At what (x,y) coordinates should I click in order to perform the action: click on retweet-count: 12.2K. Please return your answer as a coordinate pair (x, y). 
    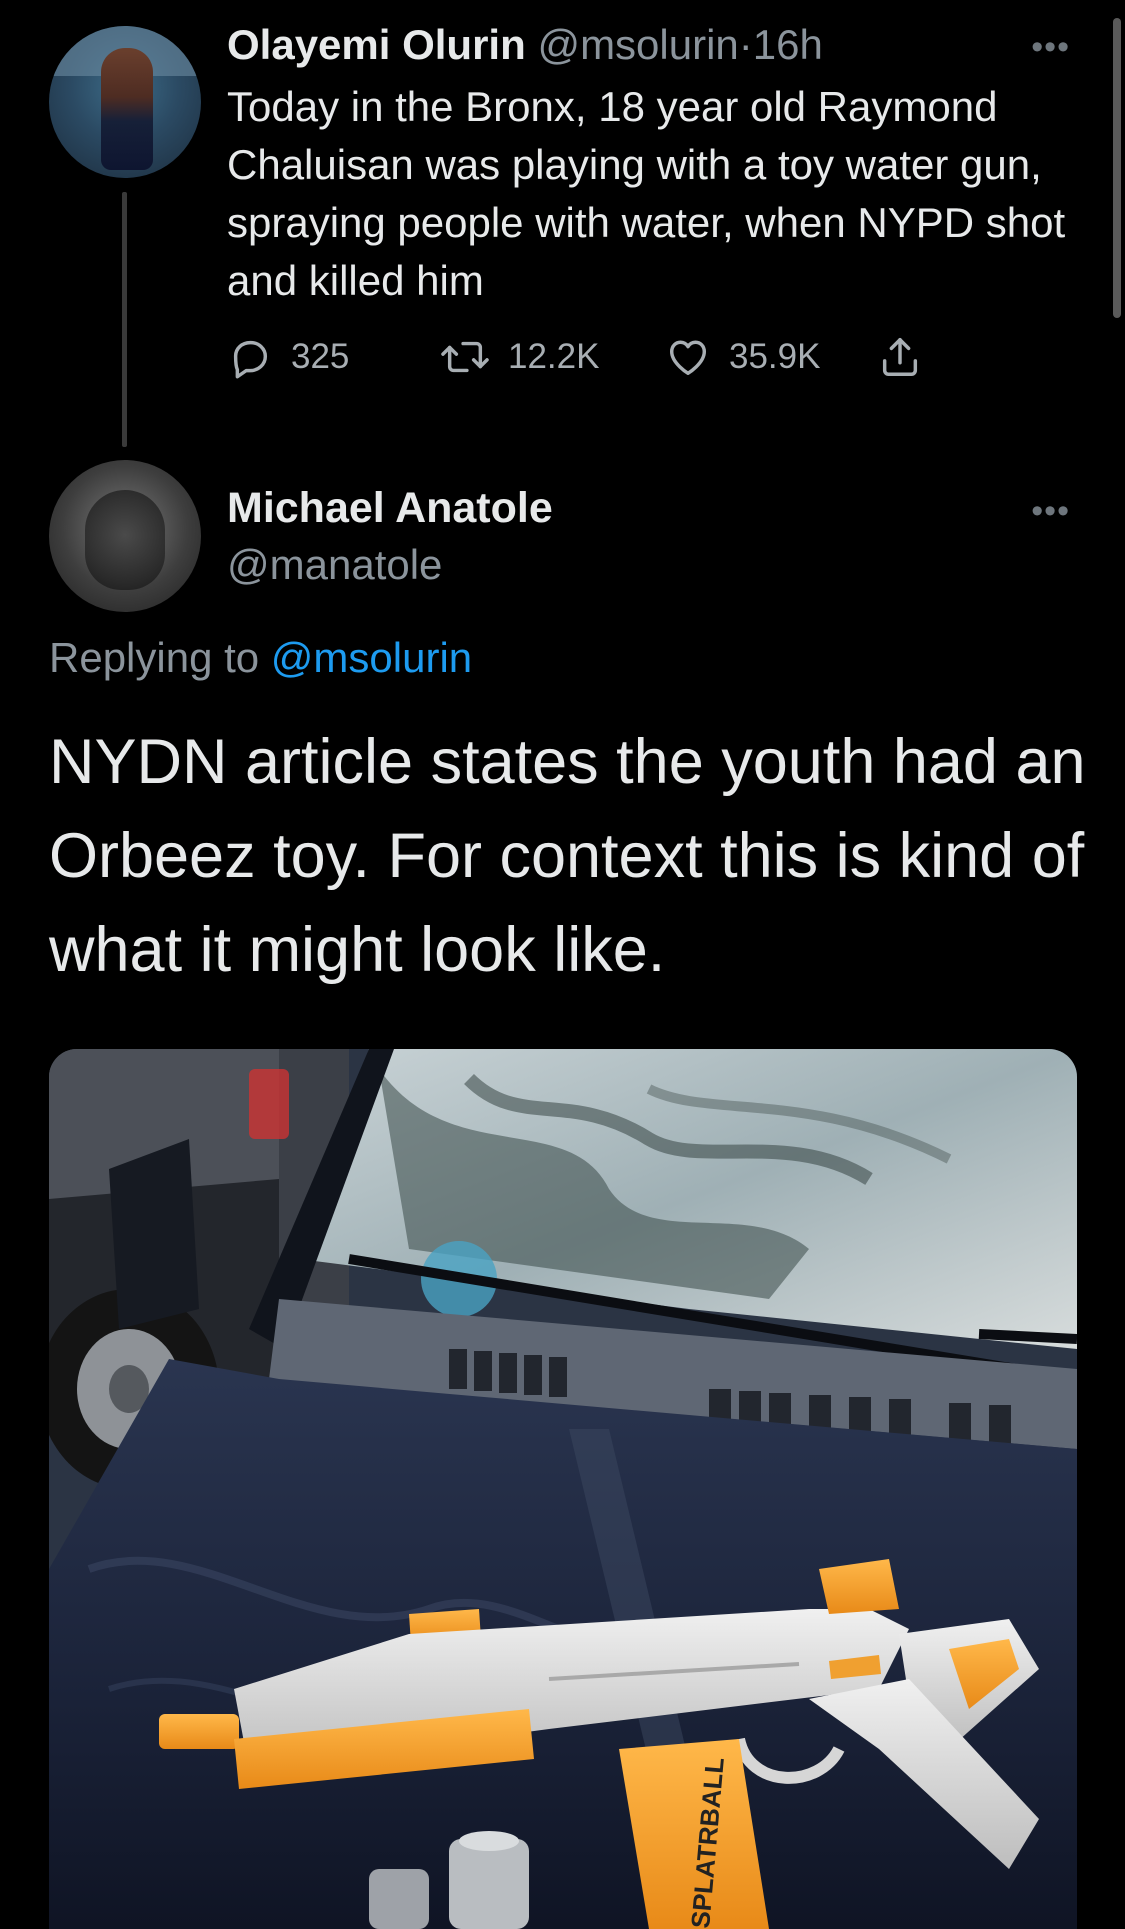
    Looking at the image, I should click on (554, 356).